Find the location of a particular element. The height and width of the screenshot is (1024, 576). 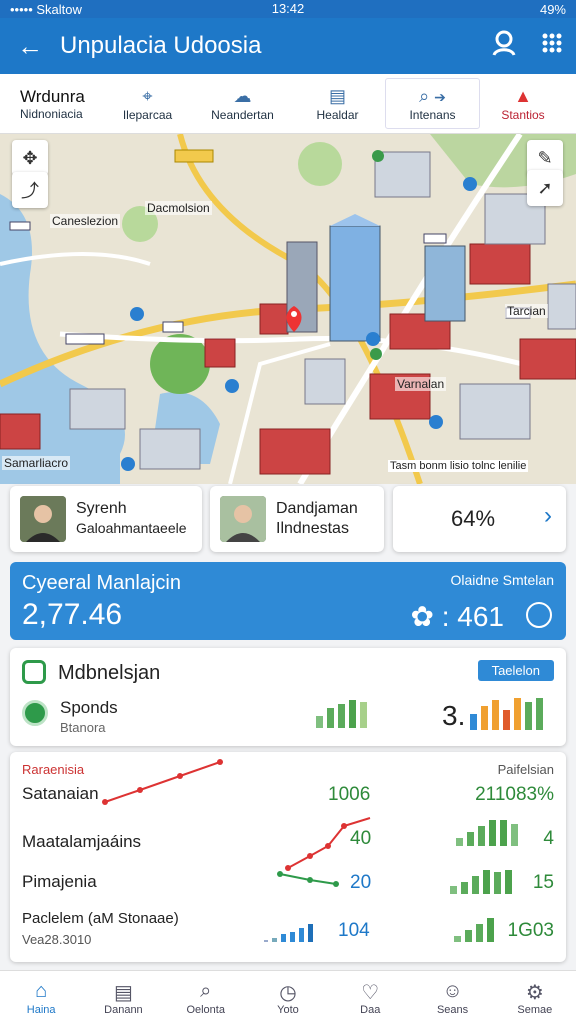

stat-row-right: 1G03 is located at coordinates (530, 930).